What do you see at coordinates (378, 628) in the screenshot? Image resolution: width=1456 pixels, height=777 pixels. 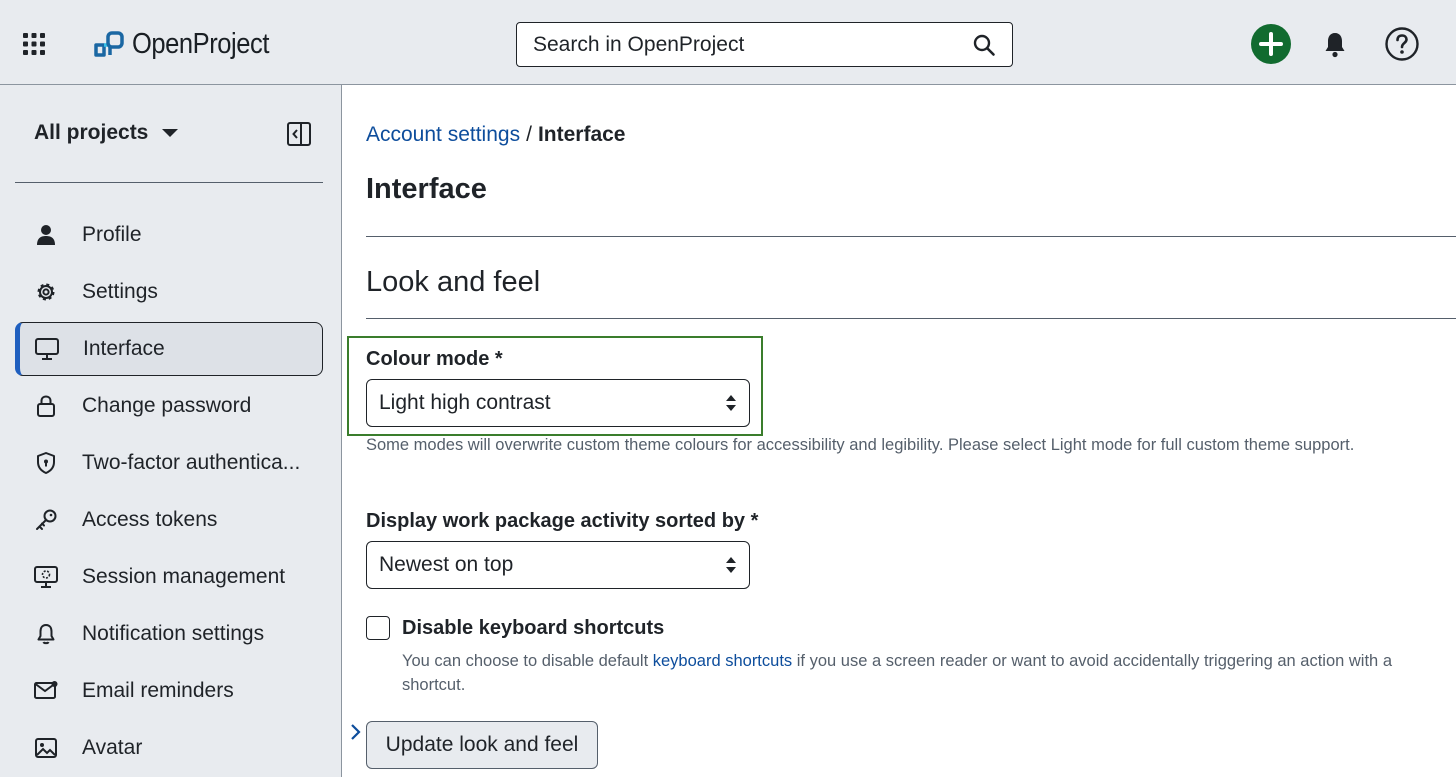 I see `disable-shortcuts-checkbox` at bounding box center [378, 628].